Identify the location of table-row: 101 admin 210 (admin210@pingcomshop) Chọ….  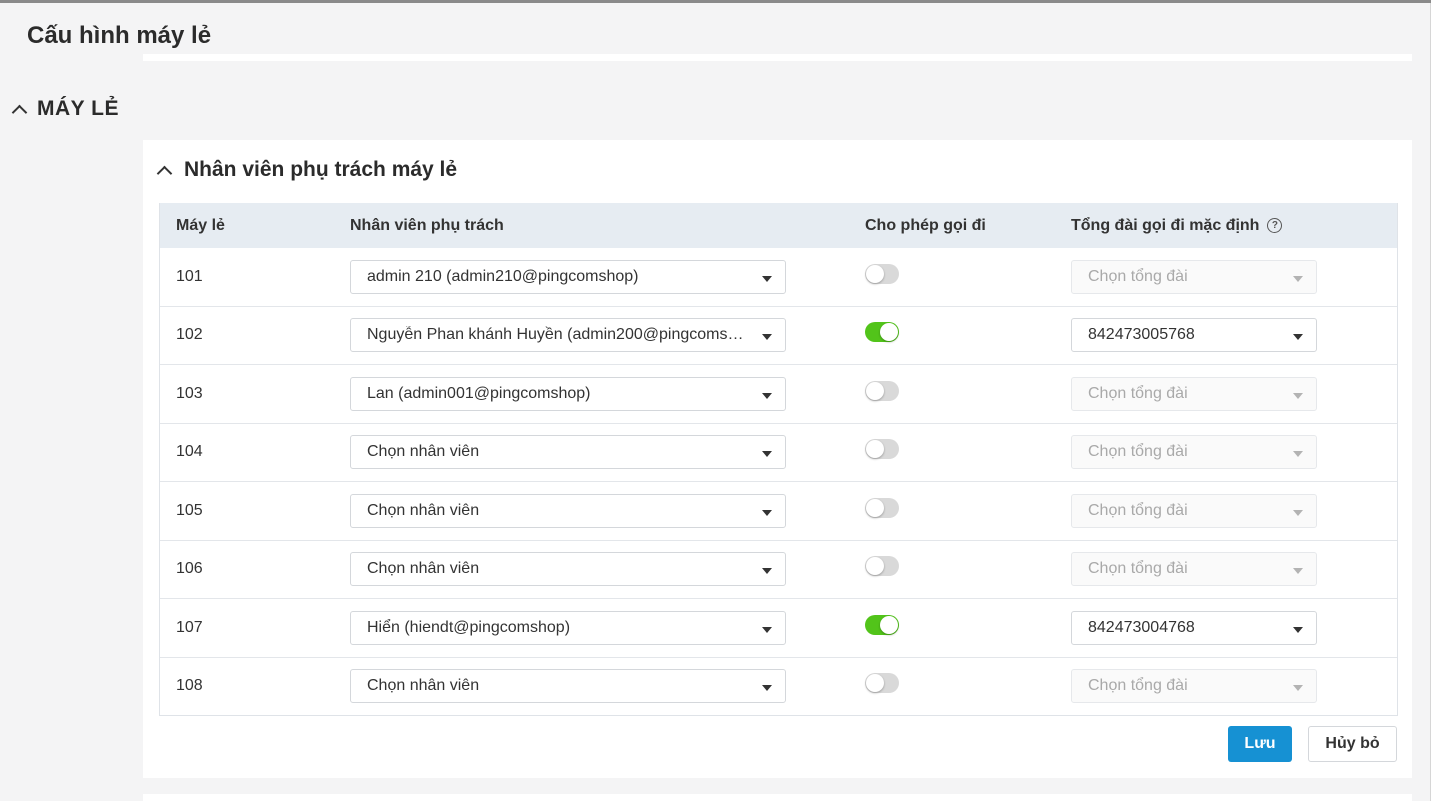
(778, 277).